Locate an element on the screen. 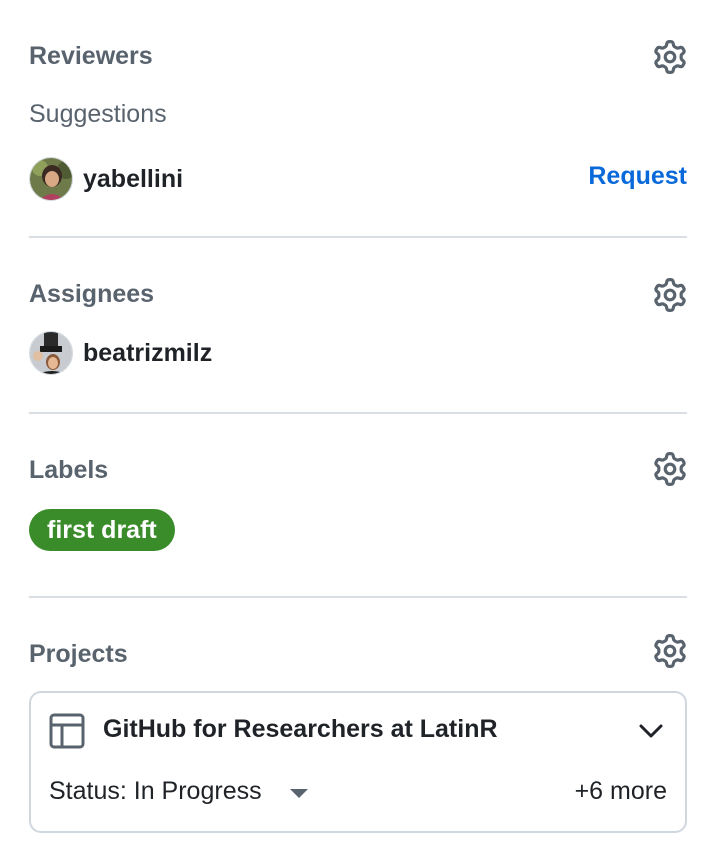 The width and height of the screenshot is (710, 856). chevron-down-icon is located at coordinates (651, 731).